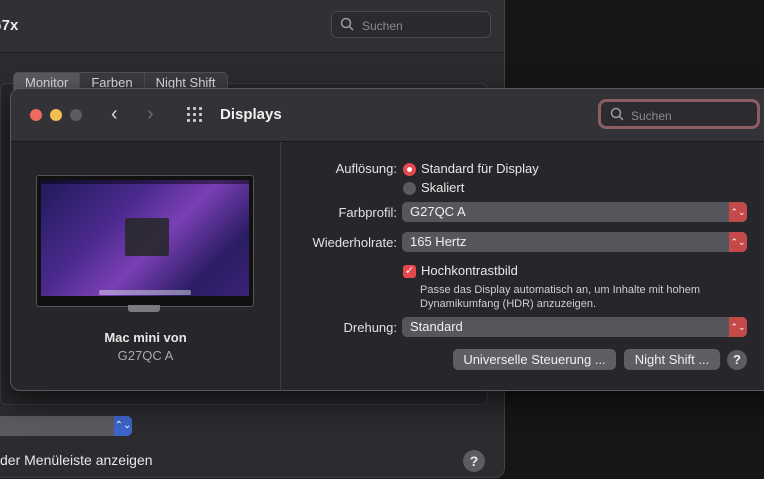 The image size is (764, 479). What do you see at coordinates (196, 115) in the screenshot?
I see `show-all-grid-icon` at bounding box center [196, 115].